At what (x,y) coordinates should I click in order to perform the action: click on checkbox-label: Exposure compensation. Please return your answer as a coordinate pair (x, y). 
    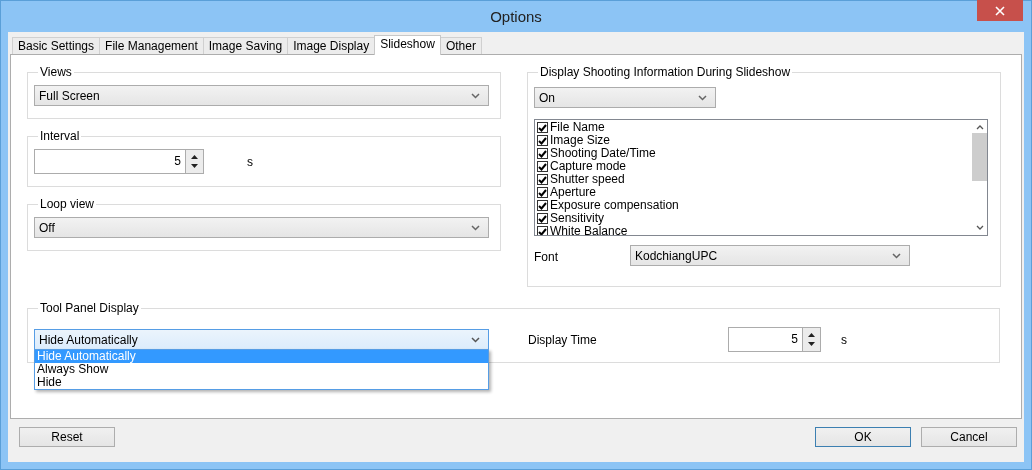
    Looking at the image, I should click on (614, 205).